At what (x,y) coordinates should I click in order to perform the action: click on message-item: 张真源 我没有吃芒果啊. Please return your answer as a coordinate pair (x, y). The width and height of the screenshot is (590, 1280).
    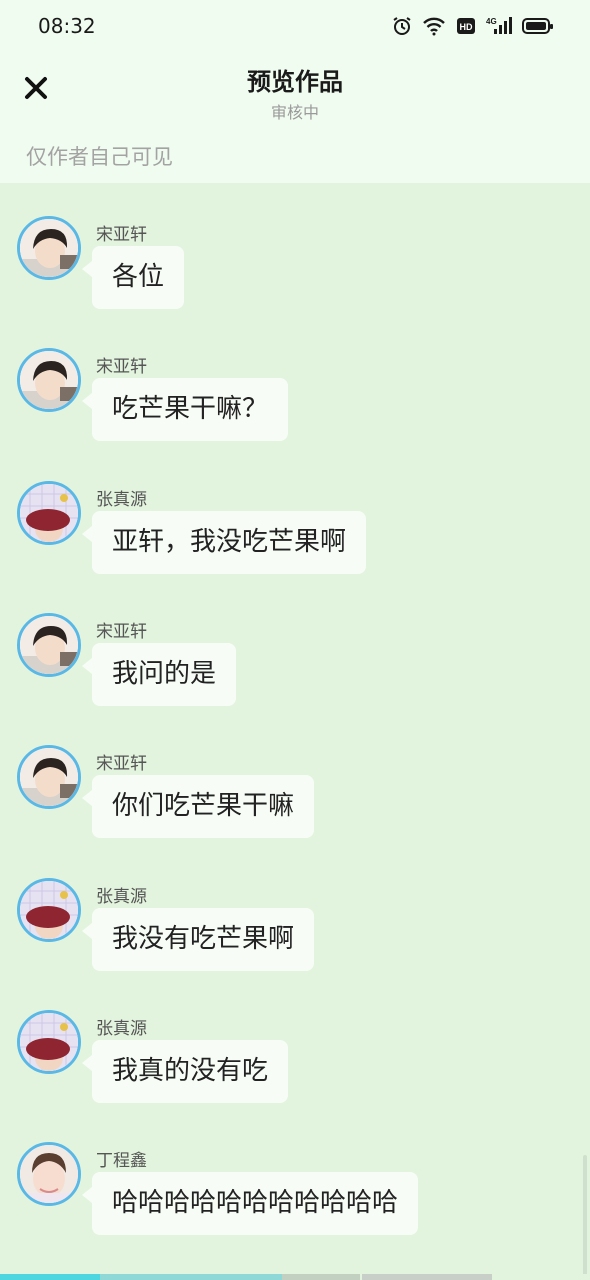
    Looking at the image, I should click on (295, 908).